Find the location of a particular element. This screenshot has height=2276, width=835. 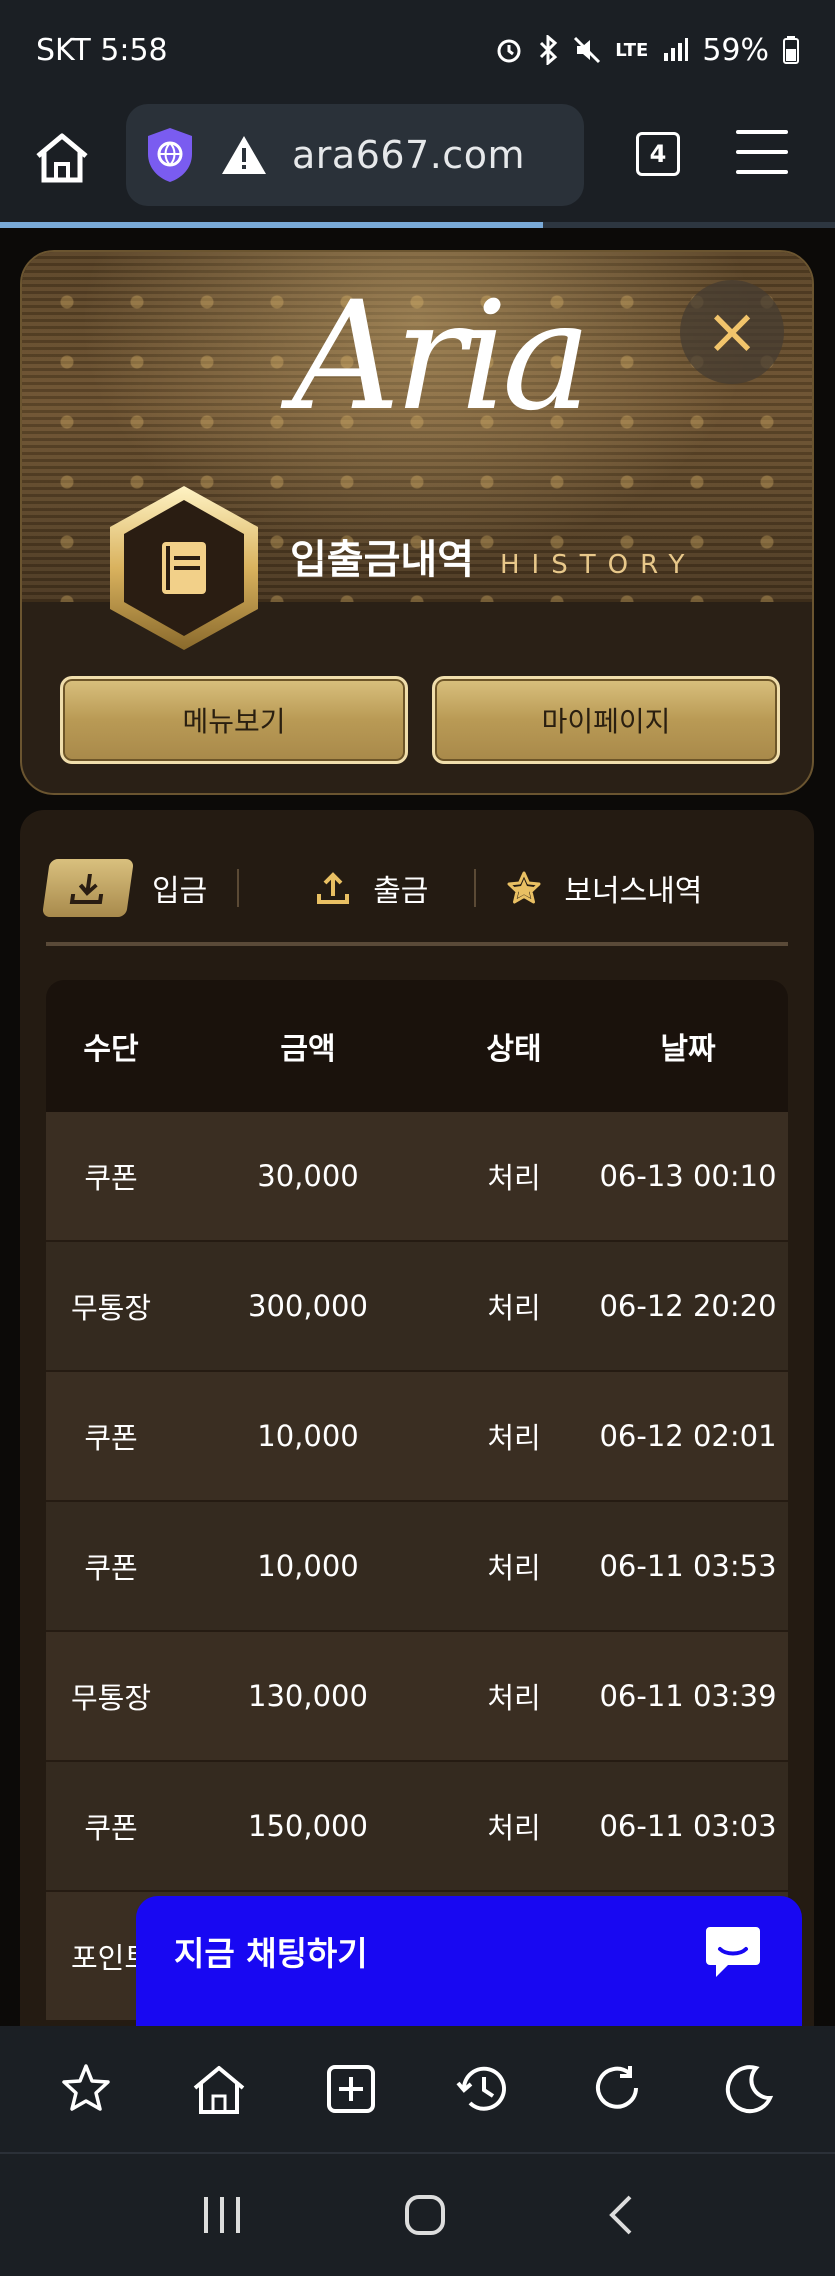

cell-date: 06-13 00:10 is located at coordinates (688, 1176).